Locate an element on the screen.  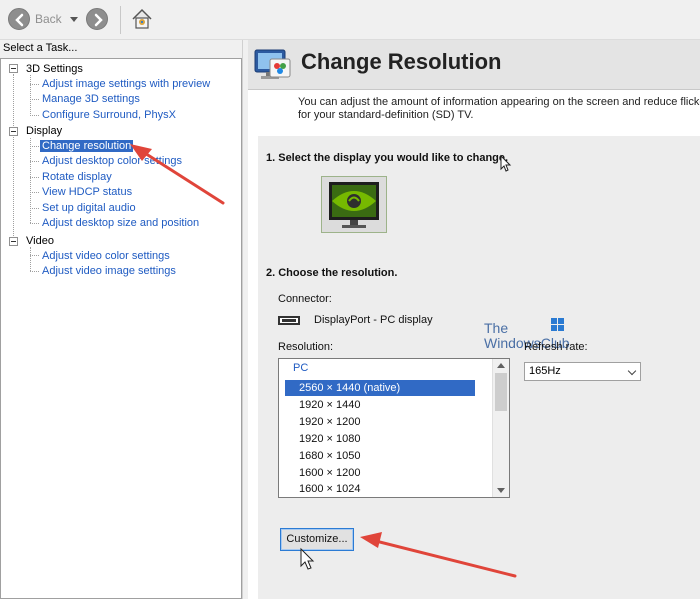
tree-group-video: Video is located at coordinates (40, 241).